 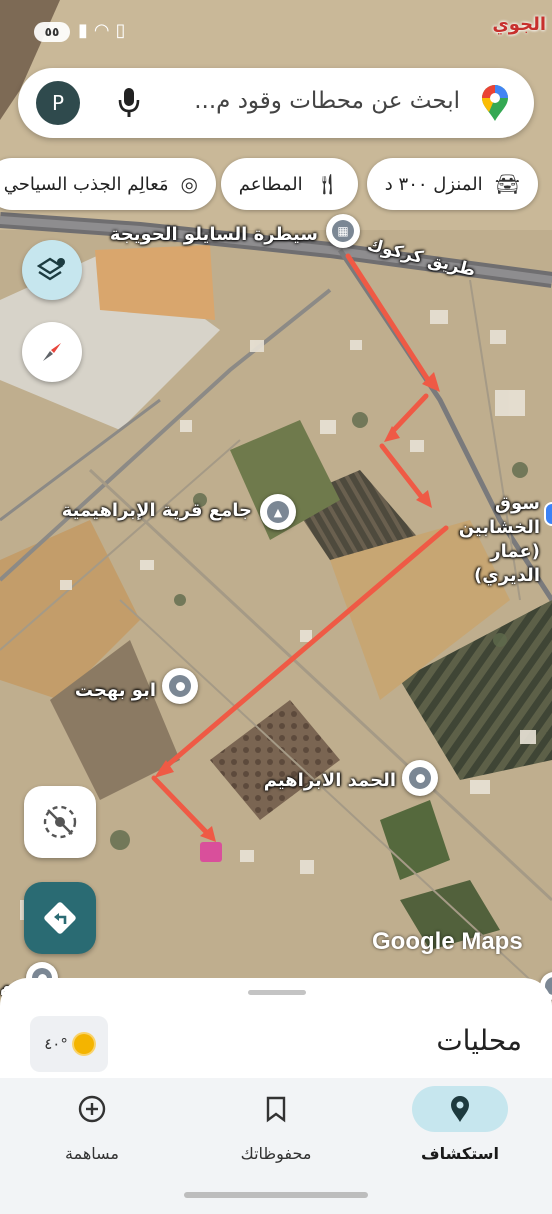 I want to click on nav-contribute: مساهمة, so click(x=92, y=1133).